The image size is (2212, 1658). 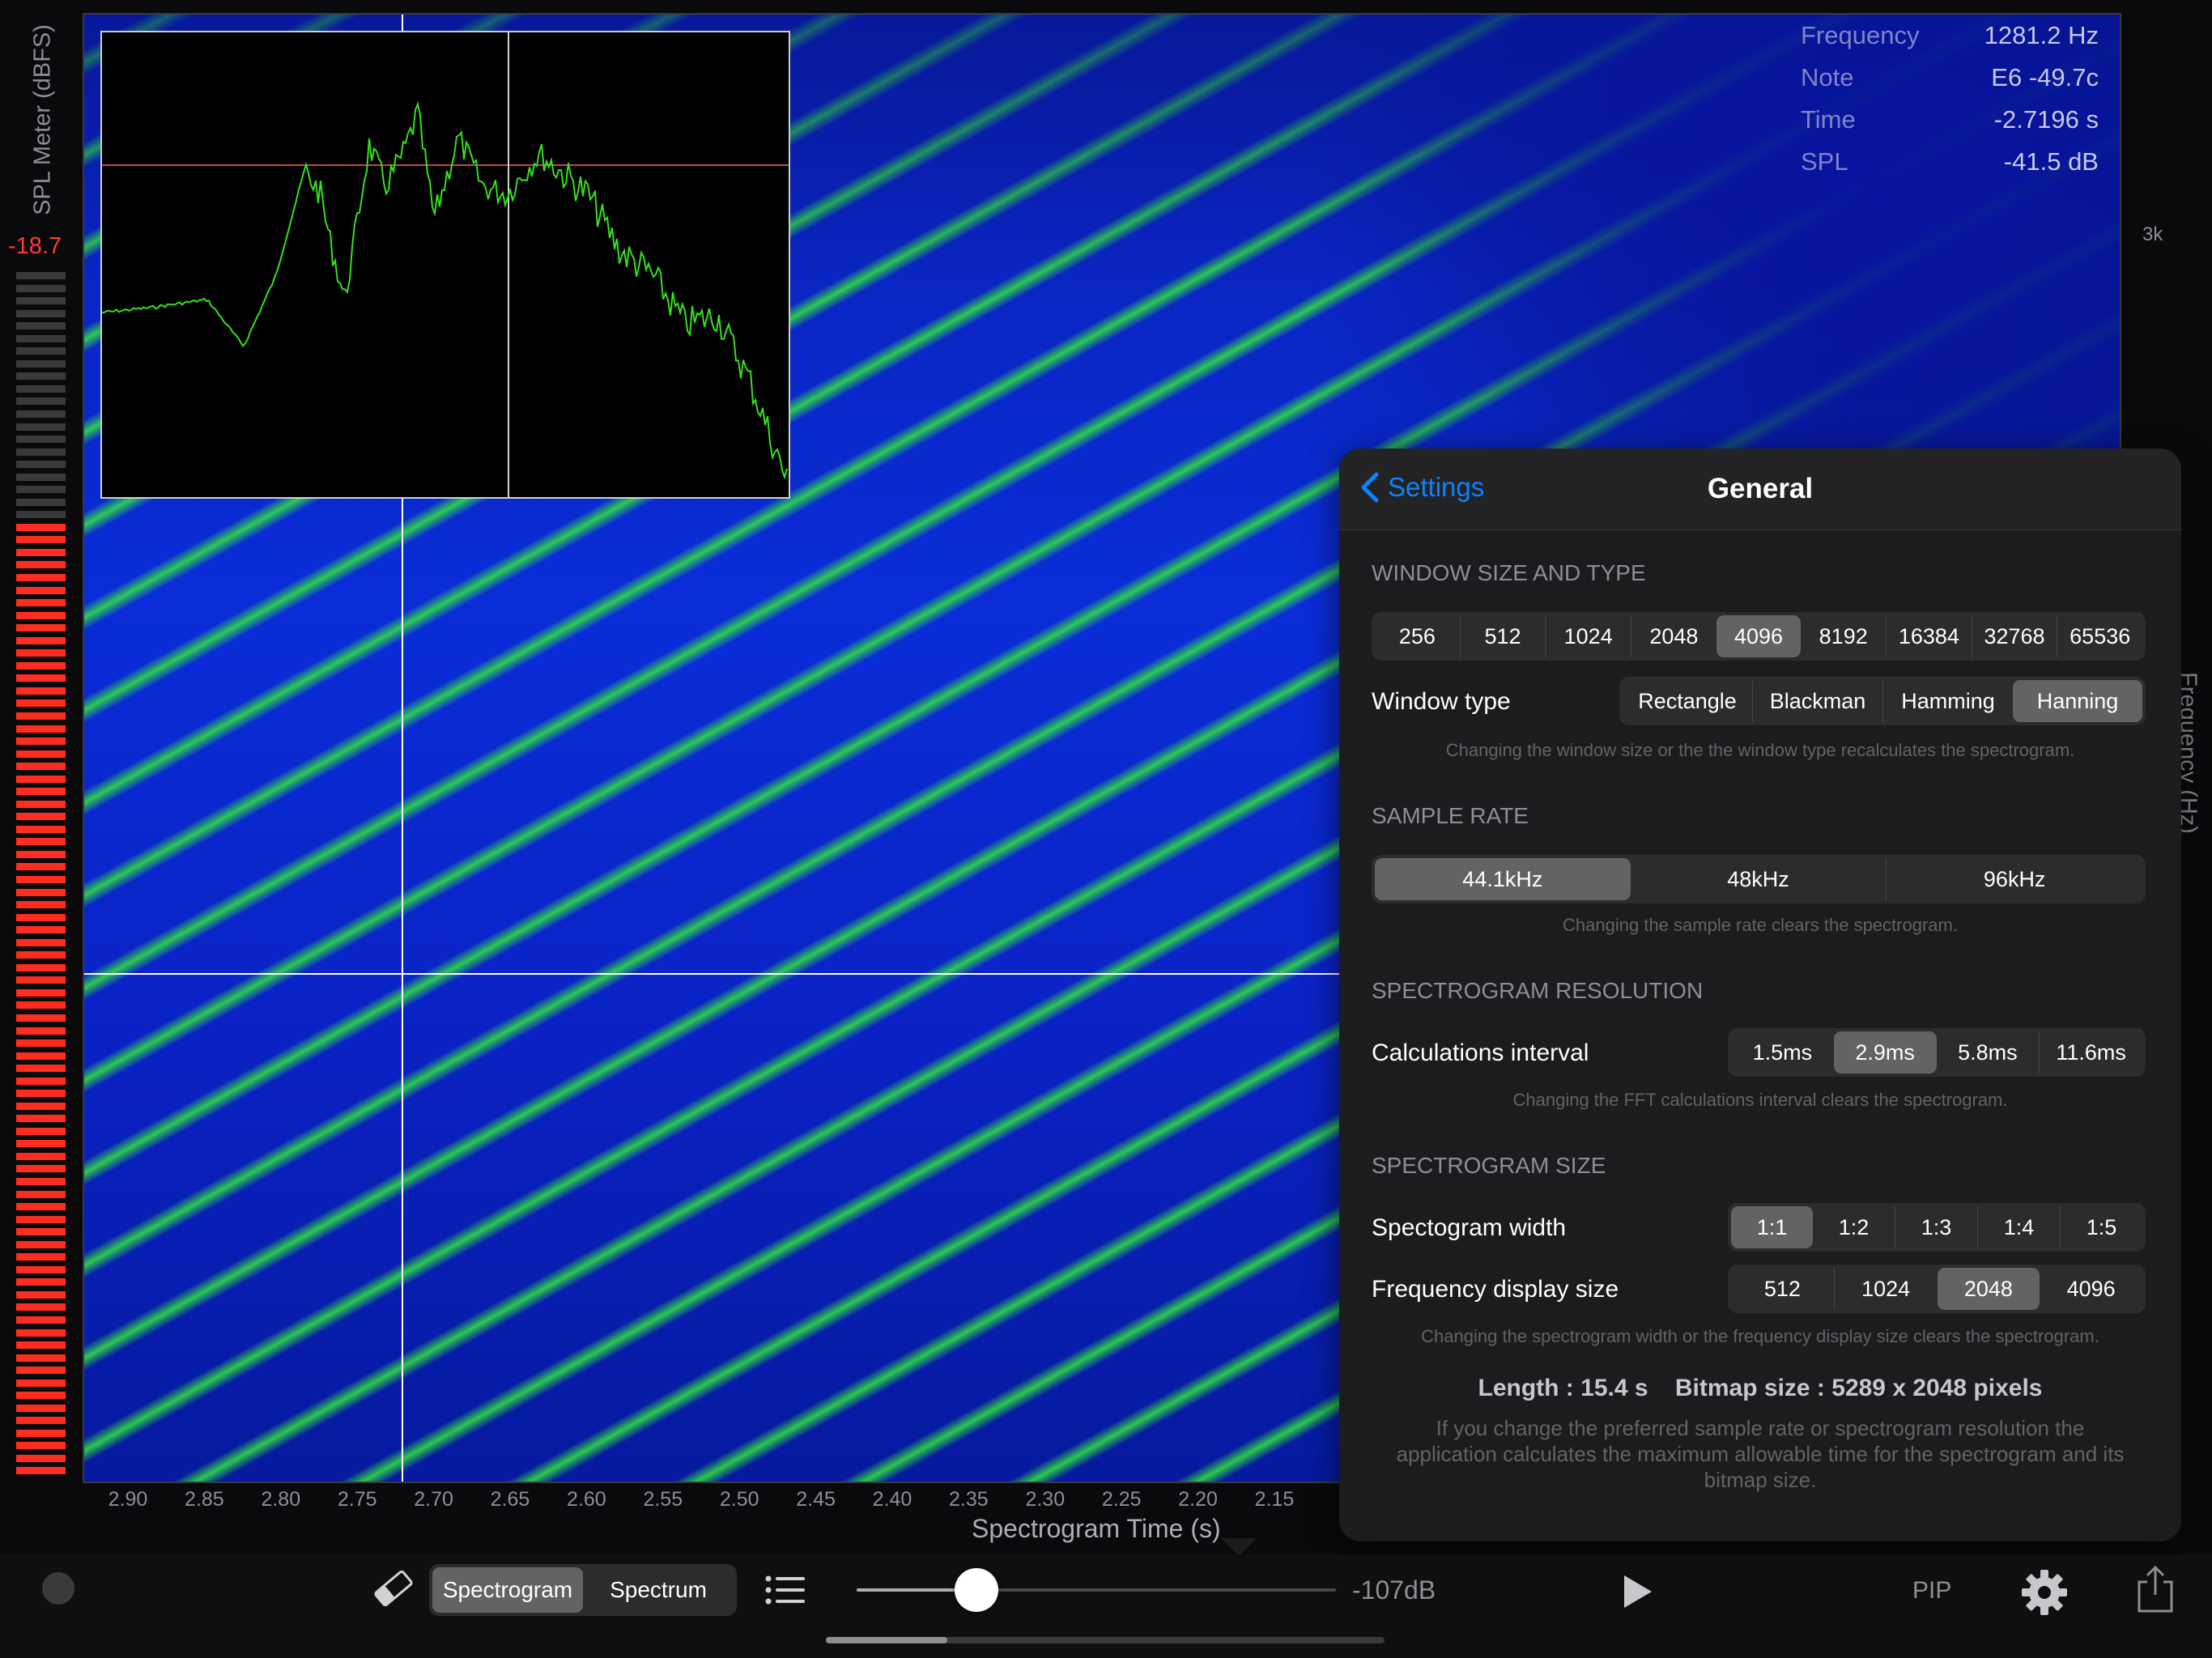 I want to click on window-size-option: 4096, so click(x=1759, y=636).